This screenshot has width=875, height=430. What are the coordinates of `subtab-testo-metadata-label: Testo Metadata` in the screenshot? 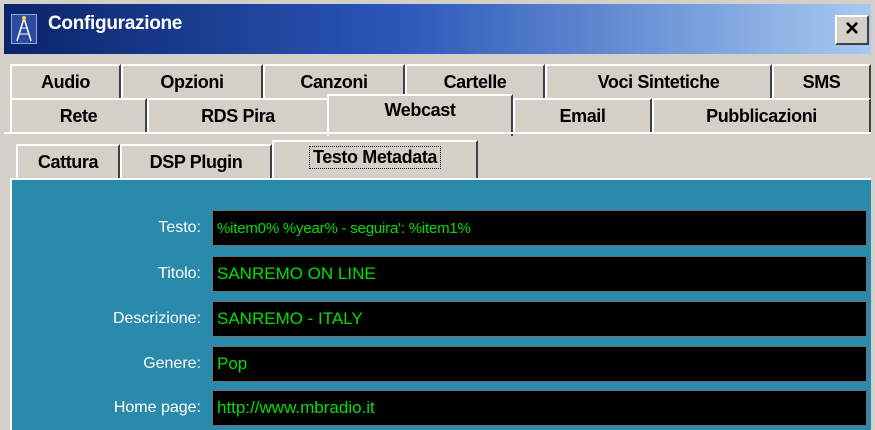 It's located at (375, 157).